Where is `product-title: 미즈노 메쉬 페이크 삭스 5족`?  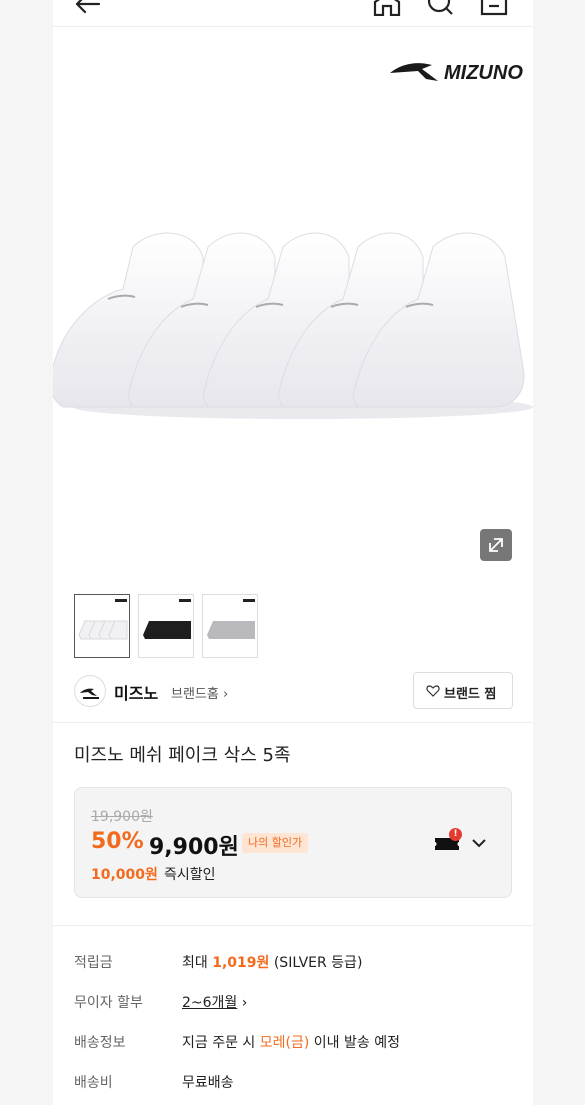
product-title: 미즈노 메쉬 페이크 삭스 5족 is located at coordinates (182, 755).